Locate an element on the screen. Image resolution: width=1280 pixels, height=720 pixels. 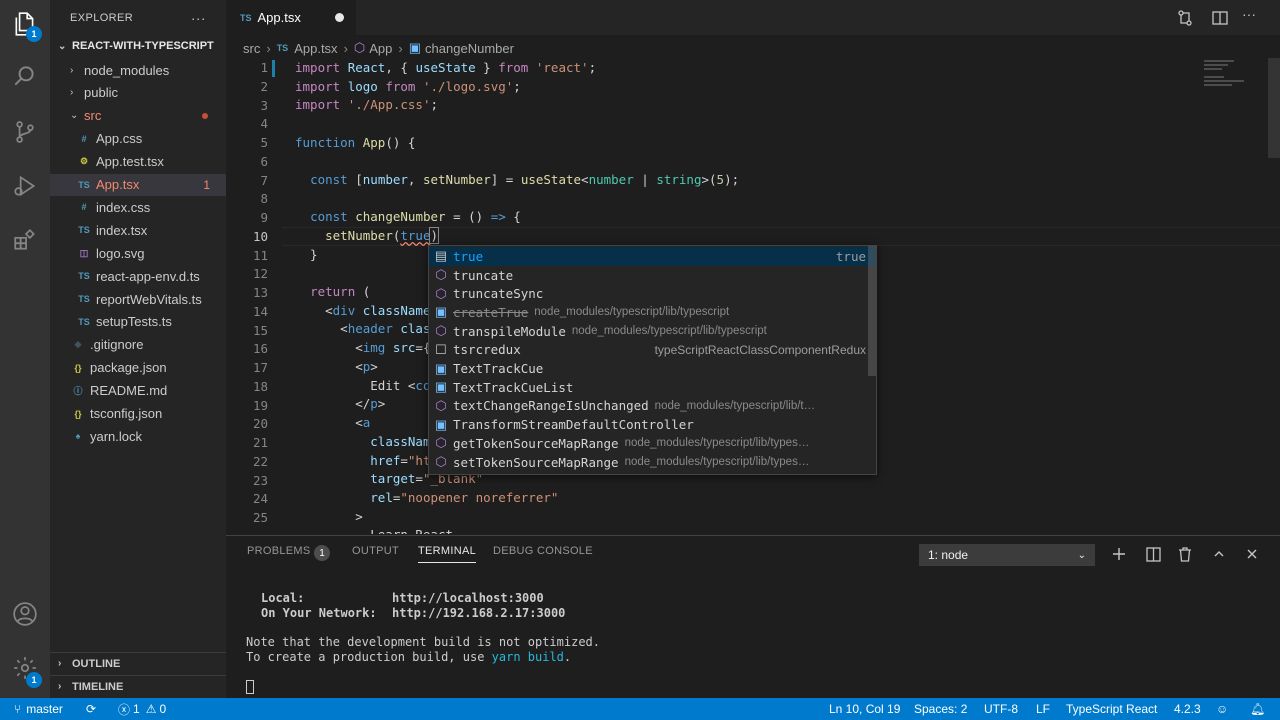
breadcrumb-symbol-app: App is located at coordinates (380, 48).